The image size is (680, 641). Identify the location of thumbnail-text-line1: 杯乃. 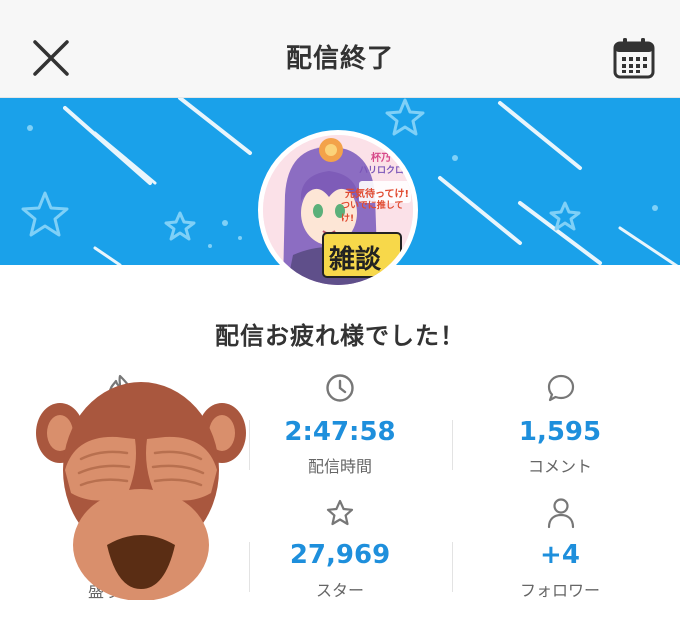
(381, 158).